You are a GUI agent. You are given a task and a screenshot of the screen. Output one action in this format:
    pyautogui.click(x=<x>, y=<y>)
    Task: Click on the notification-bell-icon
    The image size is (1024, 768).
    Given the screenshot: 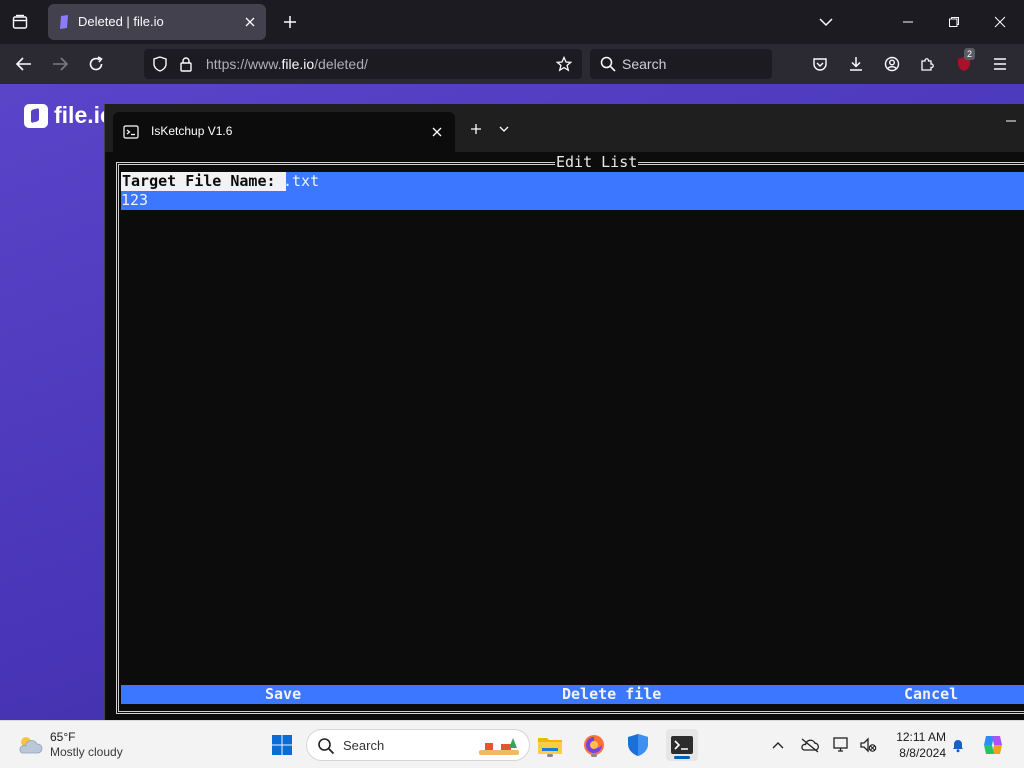 What is the action you would take?
    pyautogui.click(x=958, y=745)
    